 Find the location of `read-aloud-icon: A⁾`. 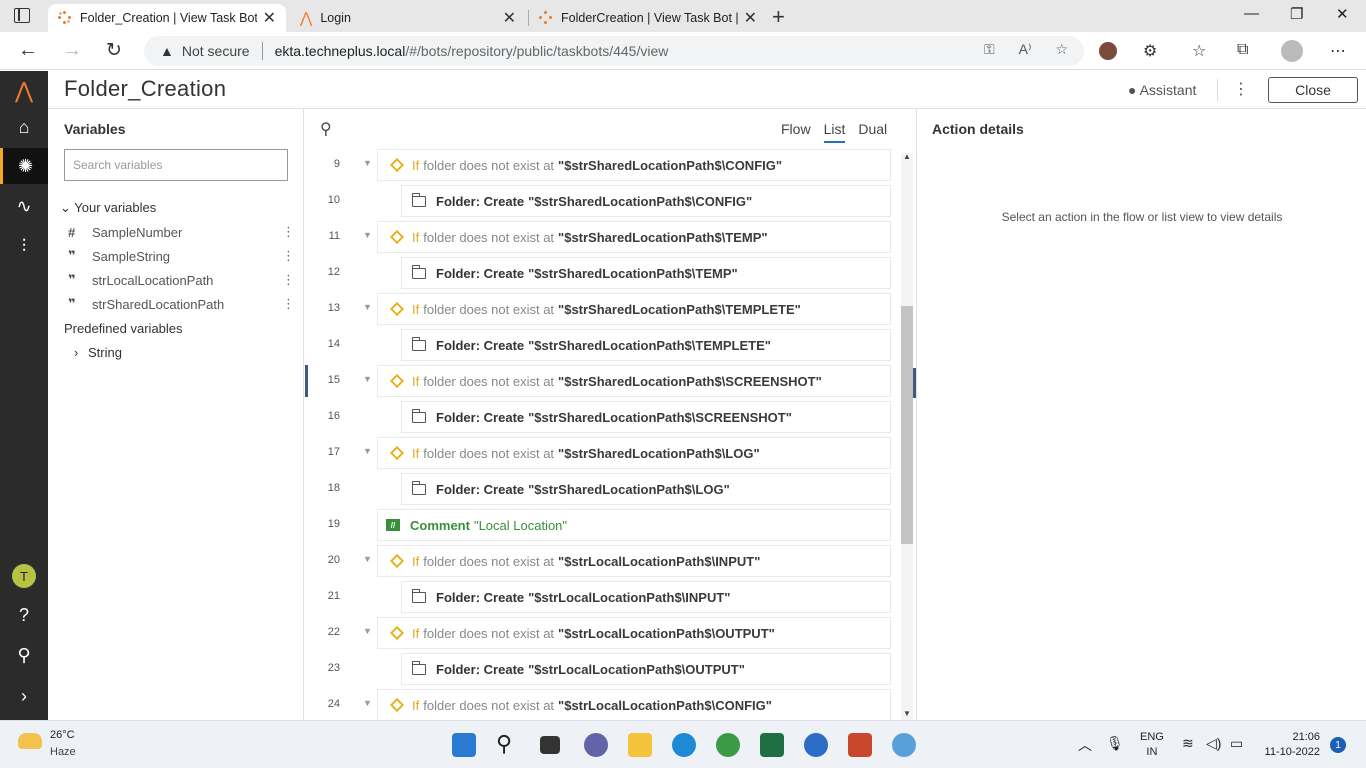

read-aloud-icon: A⁾ is located at coordinates (1025, 49).